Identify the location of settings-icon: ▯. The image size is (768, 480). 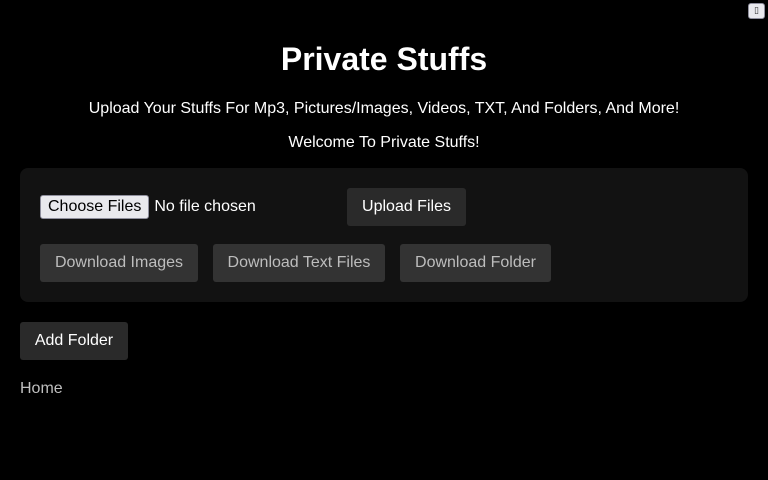
(756, 11).